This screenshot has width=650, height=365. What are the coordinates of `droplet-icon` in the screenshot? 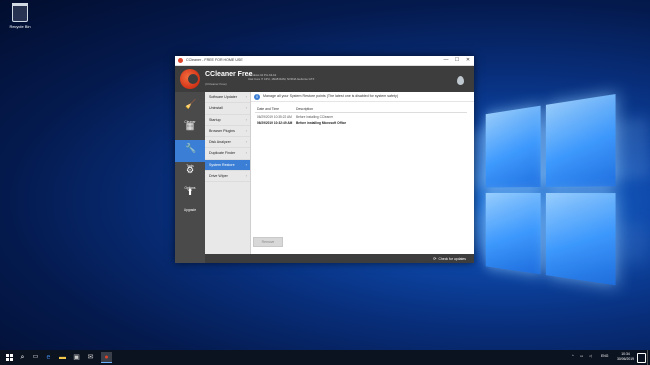 It's located at (460, 80).